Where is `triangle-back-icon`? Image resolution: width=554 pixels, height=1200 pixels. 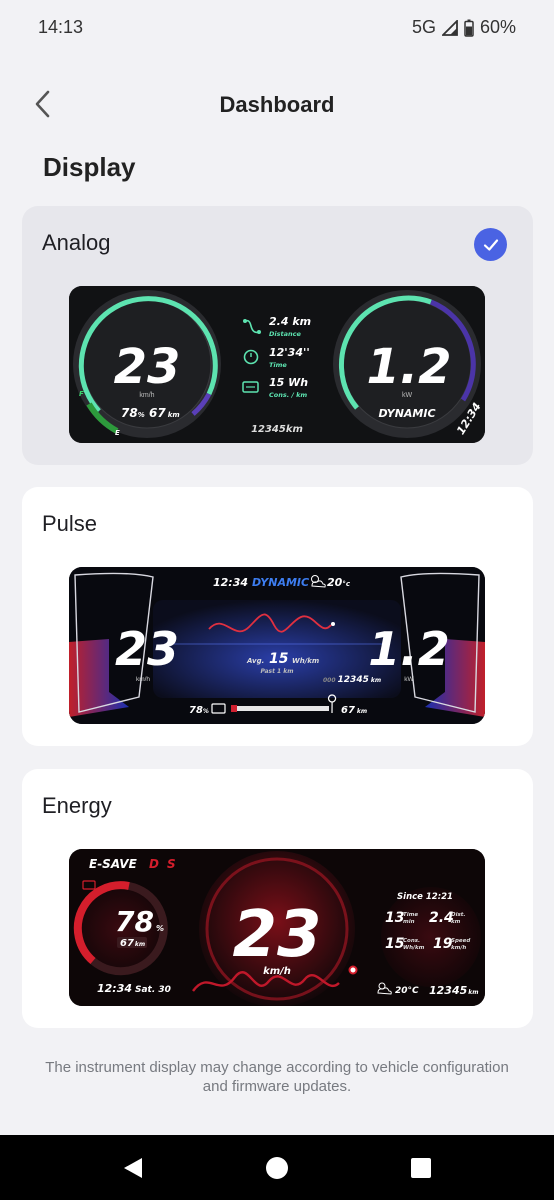 triangle-back-icon is located at coordinates (133, 1168).